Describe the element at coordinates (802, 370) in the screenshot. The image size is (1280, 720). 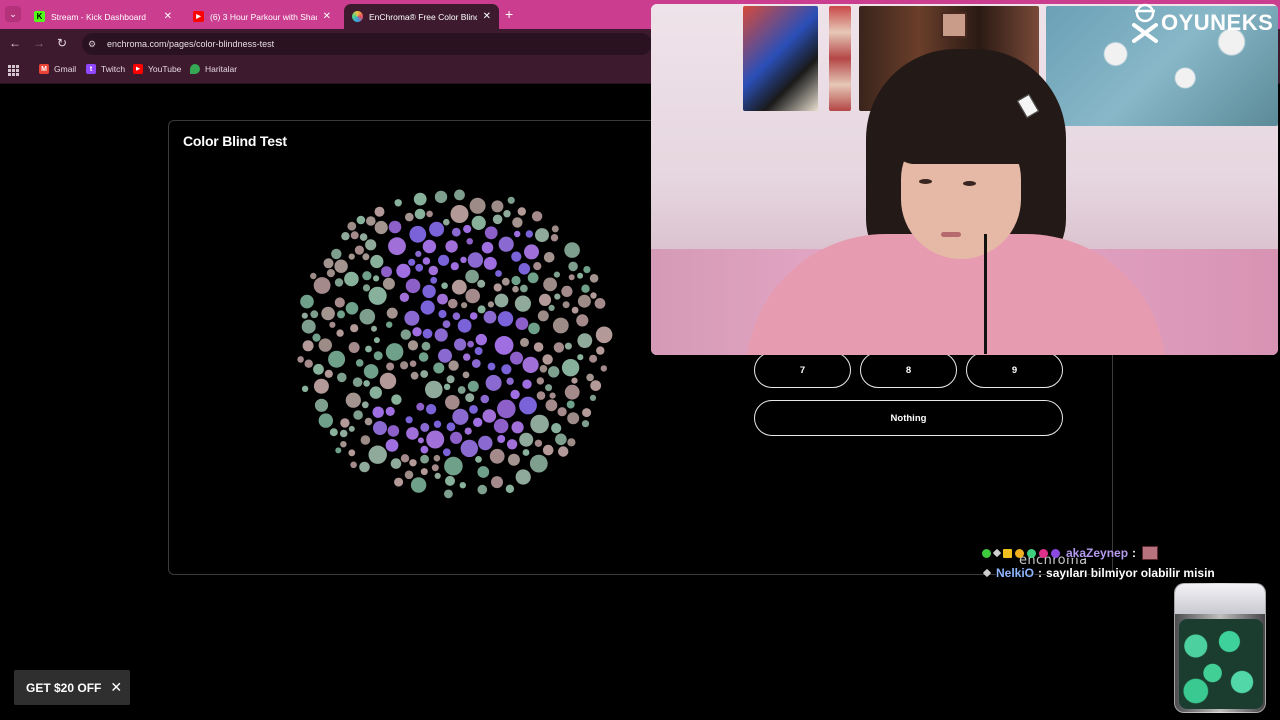
I see `answer-button-7: 7` at that location.